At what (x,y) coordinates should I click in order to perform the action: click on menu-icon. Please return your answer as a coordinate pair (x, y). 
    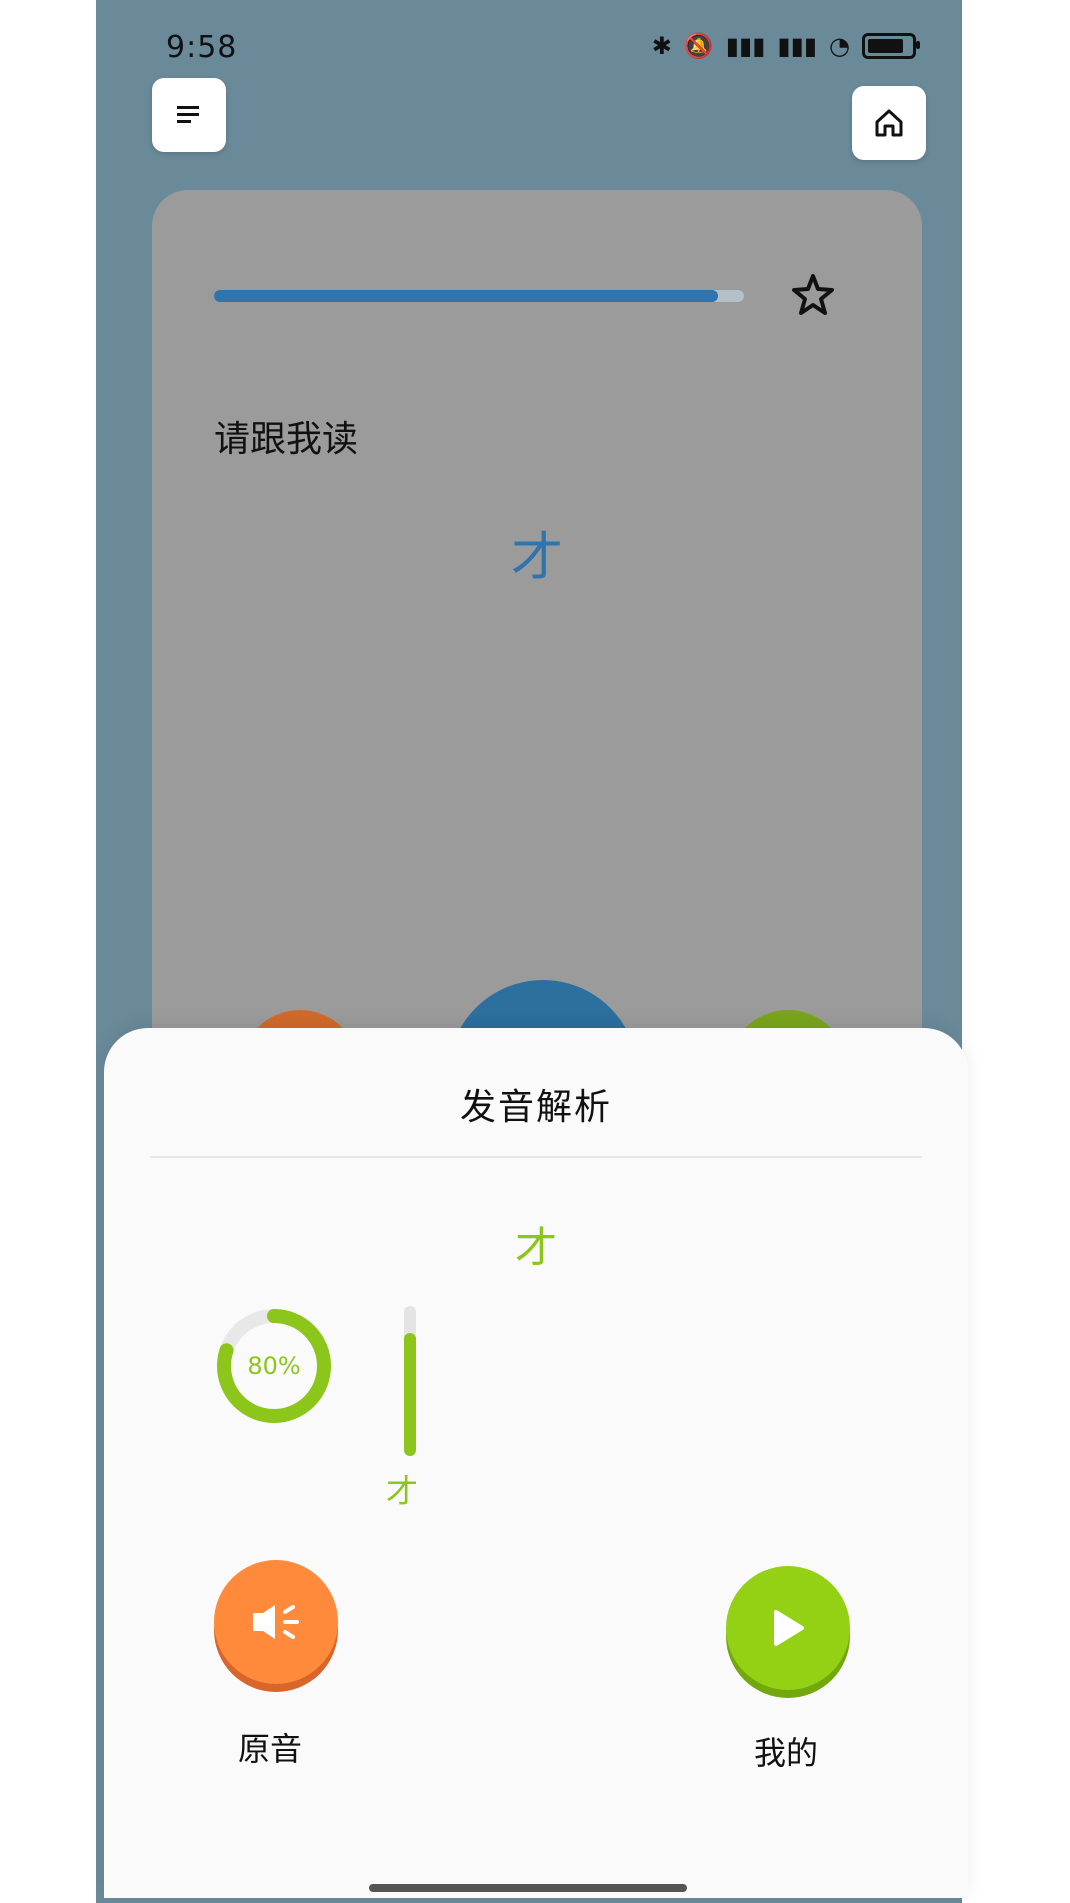
    Looking at the image, I should click on (188, 114).